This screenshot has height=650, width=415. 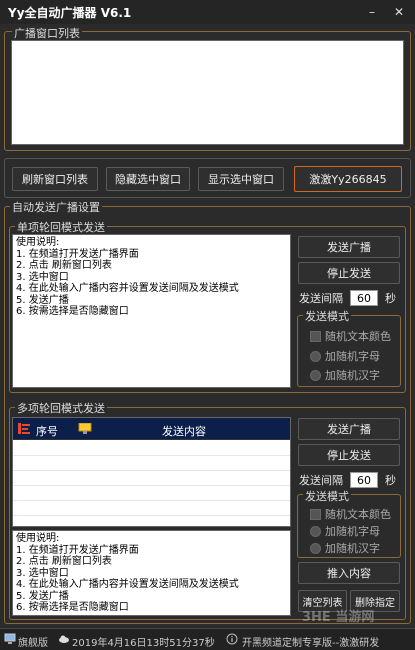 What do you see at coordinates (349, 273) in the screenshot?
I see `single-stop-button: 停止发送` at bounding box center [349, 273].